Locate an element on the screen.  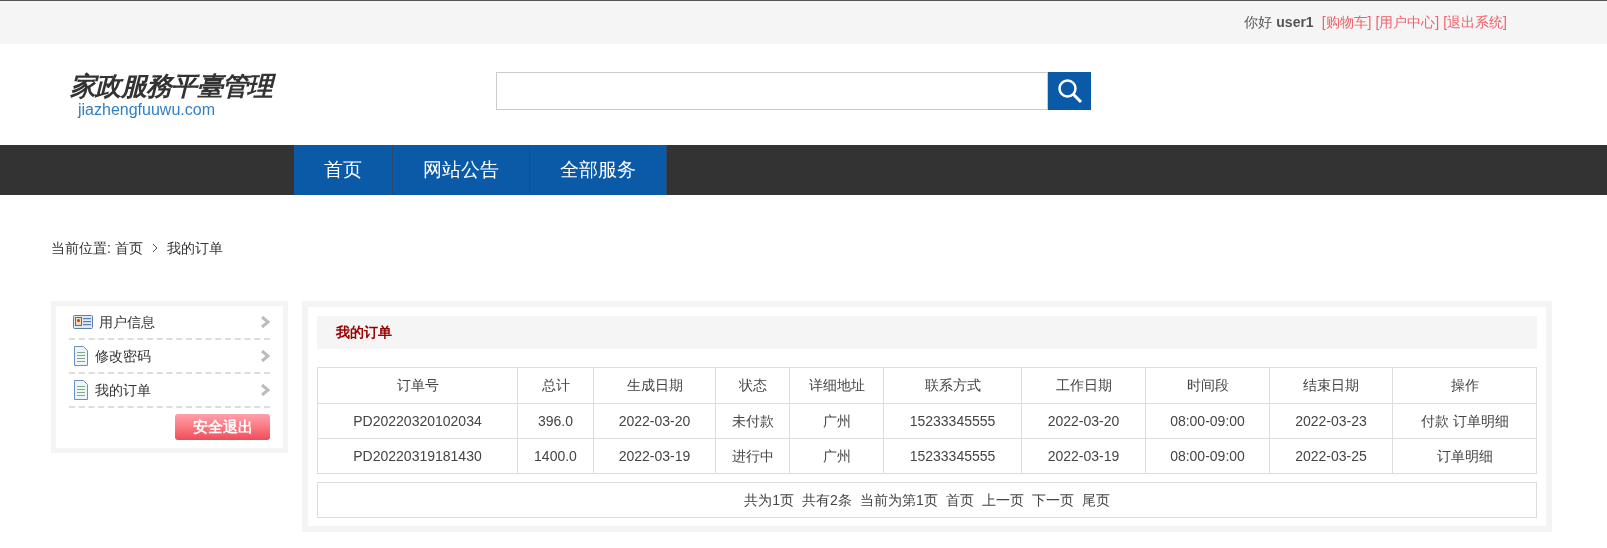
column-header: 详细地址 is located at coordinates (836, 385).